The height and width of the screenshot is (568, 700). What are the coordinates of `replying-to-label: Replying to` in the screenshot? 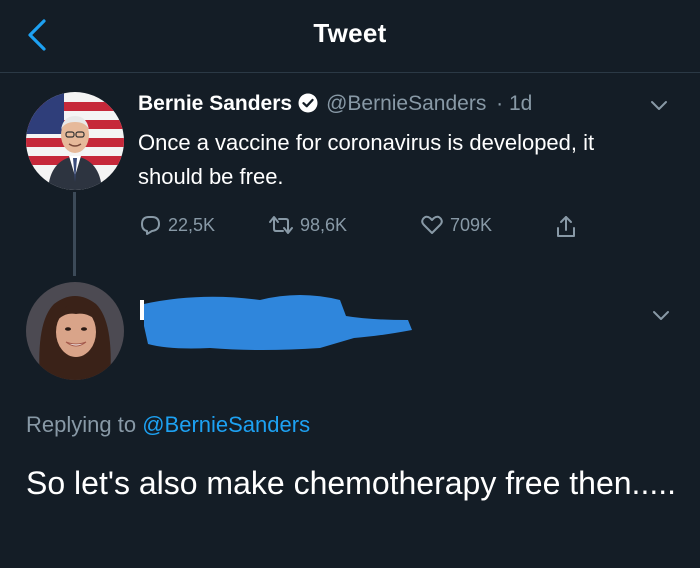 It's located at (81, 424).